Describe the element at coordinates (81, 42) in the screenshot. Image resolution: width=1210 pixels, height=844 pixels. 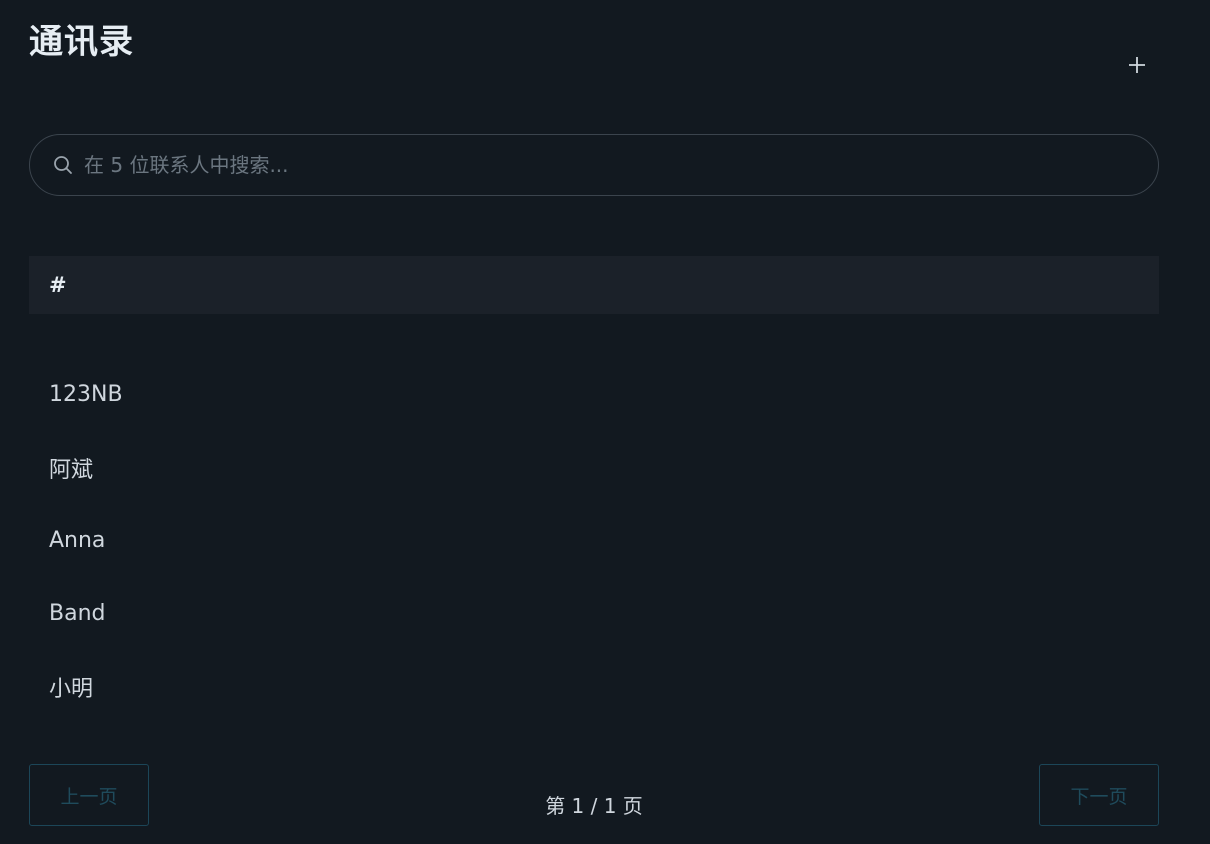
I see `page-title: 通讯录` at that location.